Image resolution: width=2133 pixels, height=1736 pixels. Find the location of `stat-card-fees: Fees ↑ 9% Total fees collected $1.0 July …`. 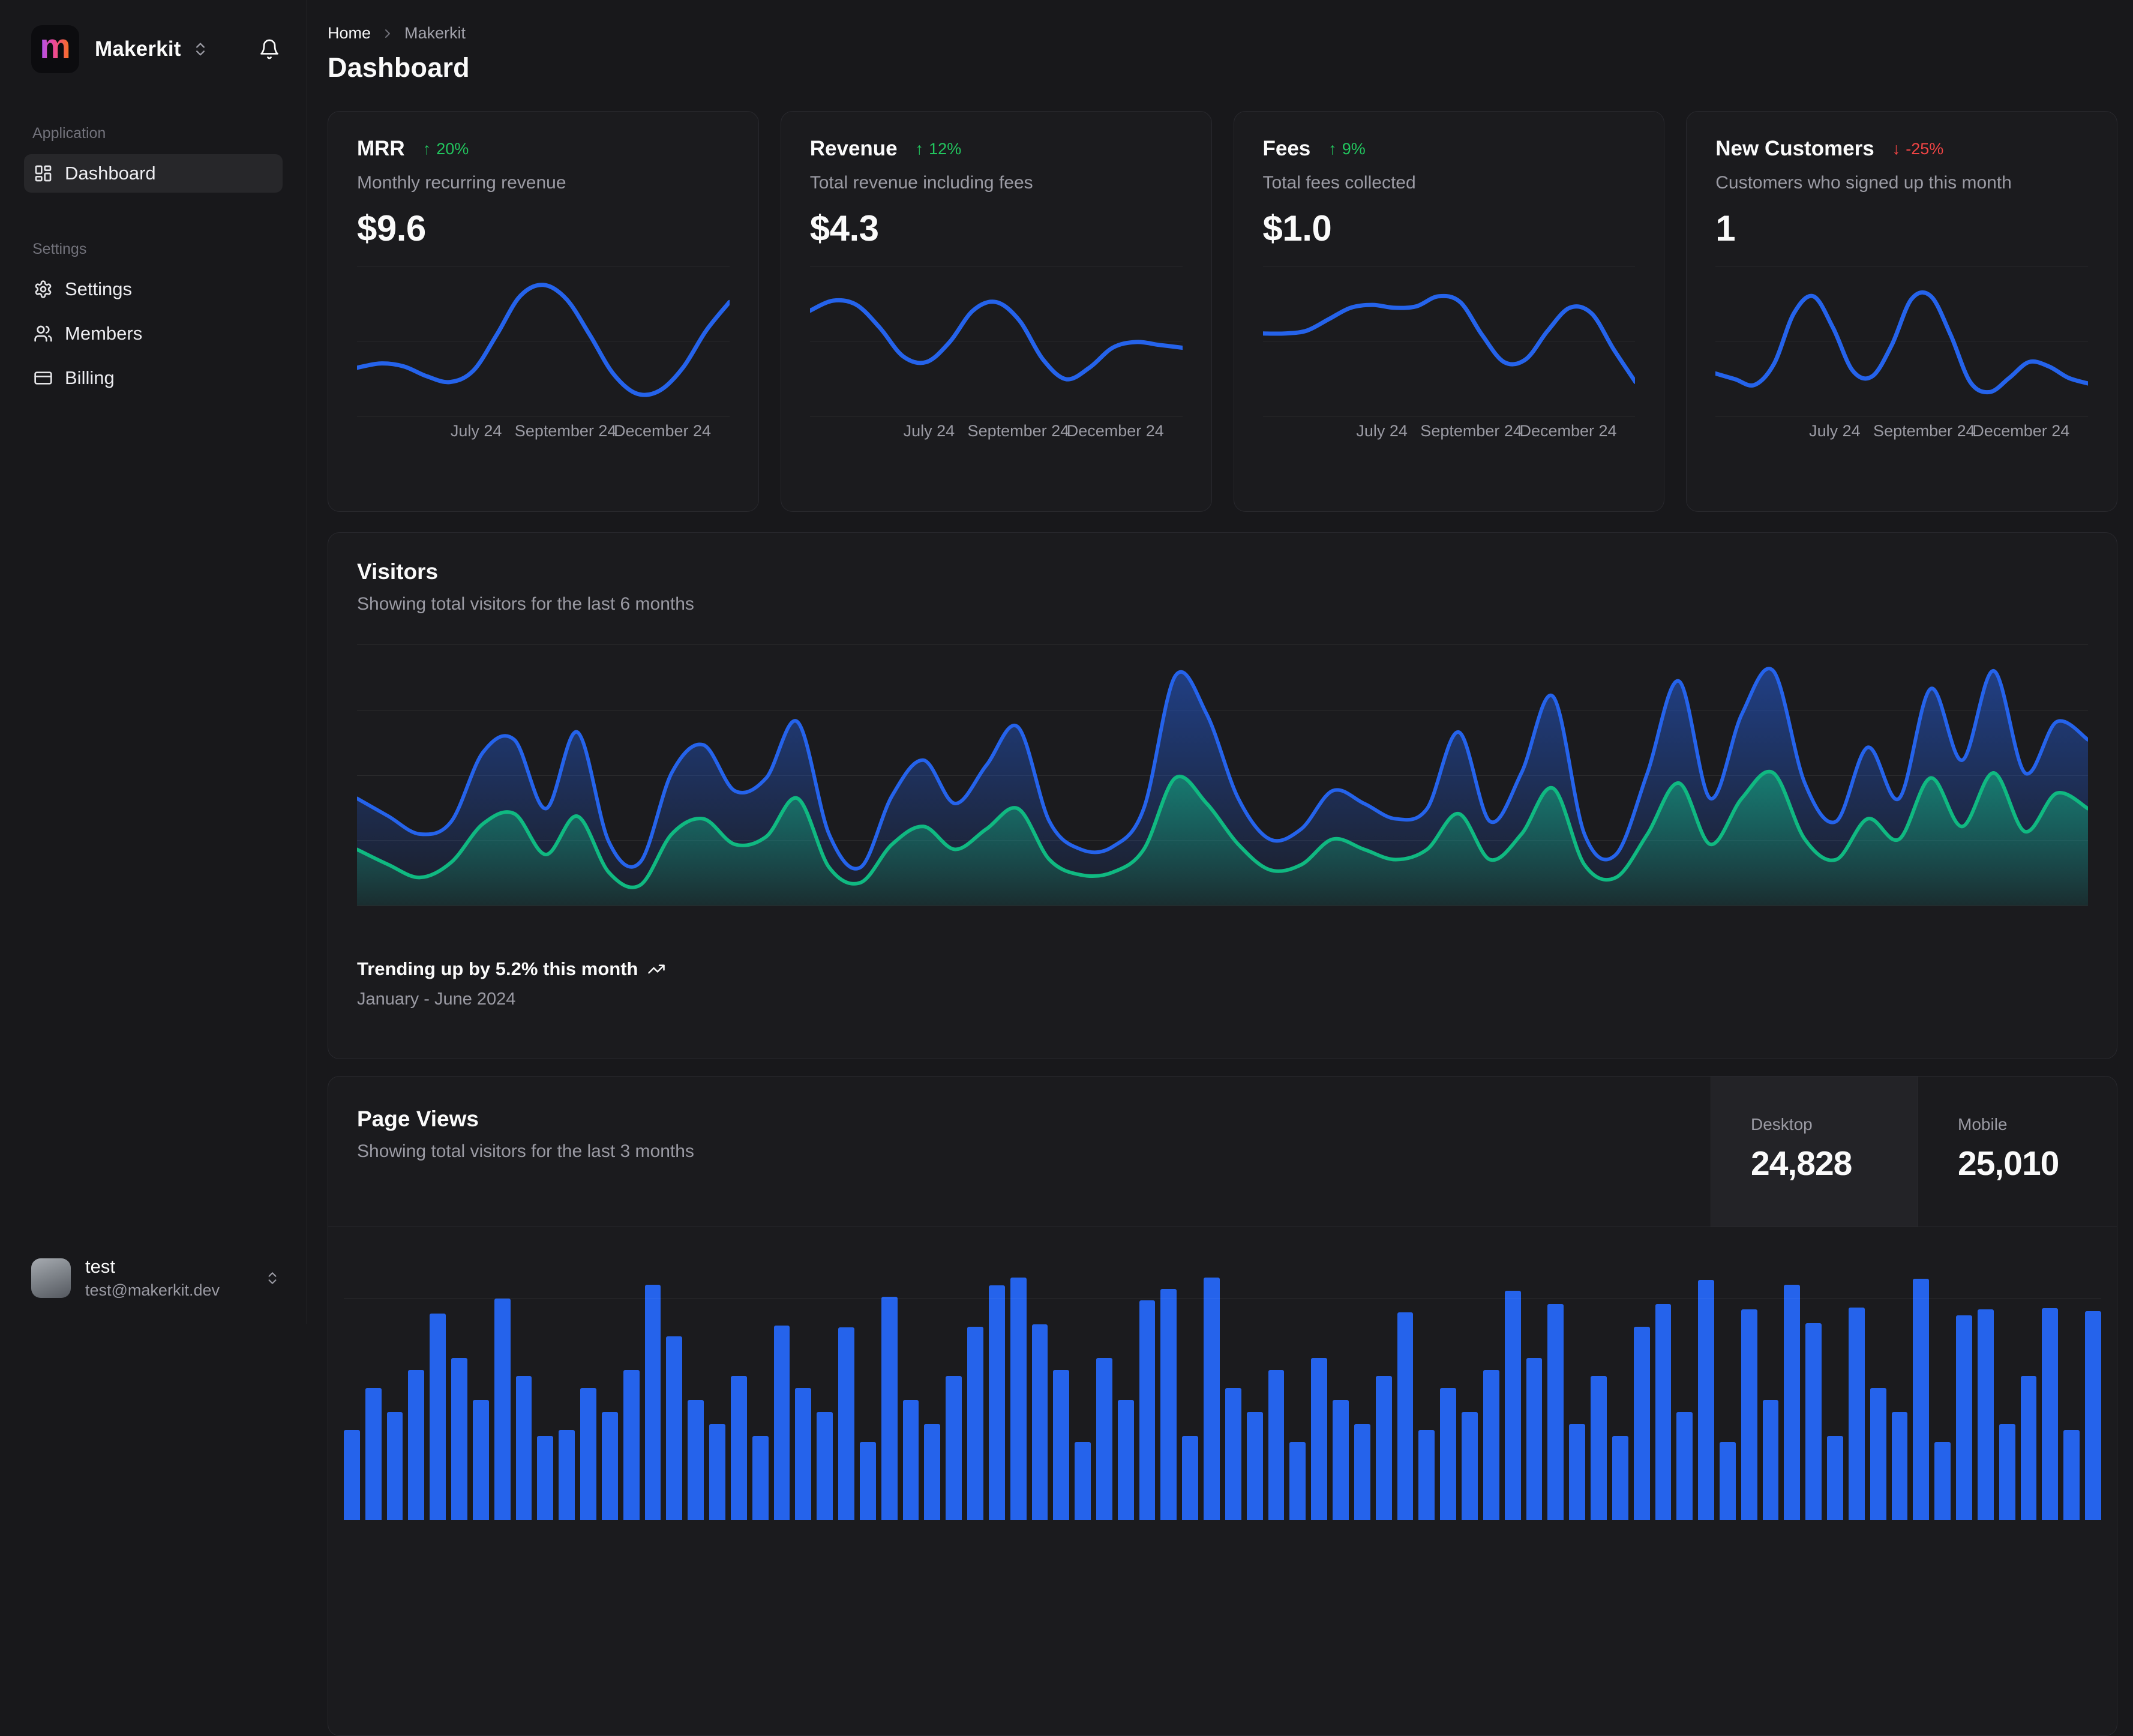

stat-card-fees: Fees ↑ 9% Total fees collected $1.0 July … is located at coordinates (1449, 311).